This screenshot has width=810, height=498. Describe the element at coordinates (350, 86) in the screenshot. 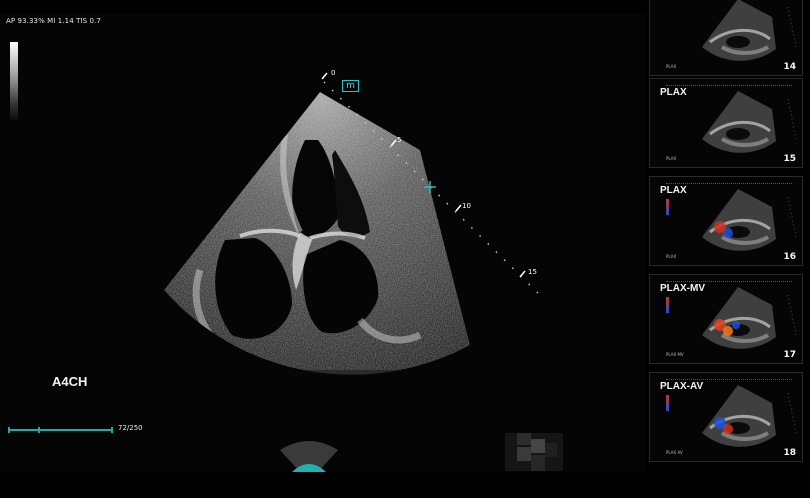

I see `orientation-marker: m` at that location.